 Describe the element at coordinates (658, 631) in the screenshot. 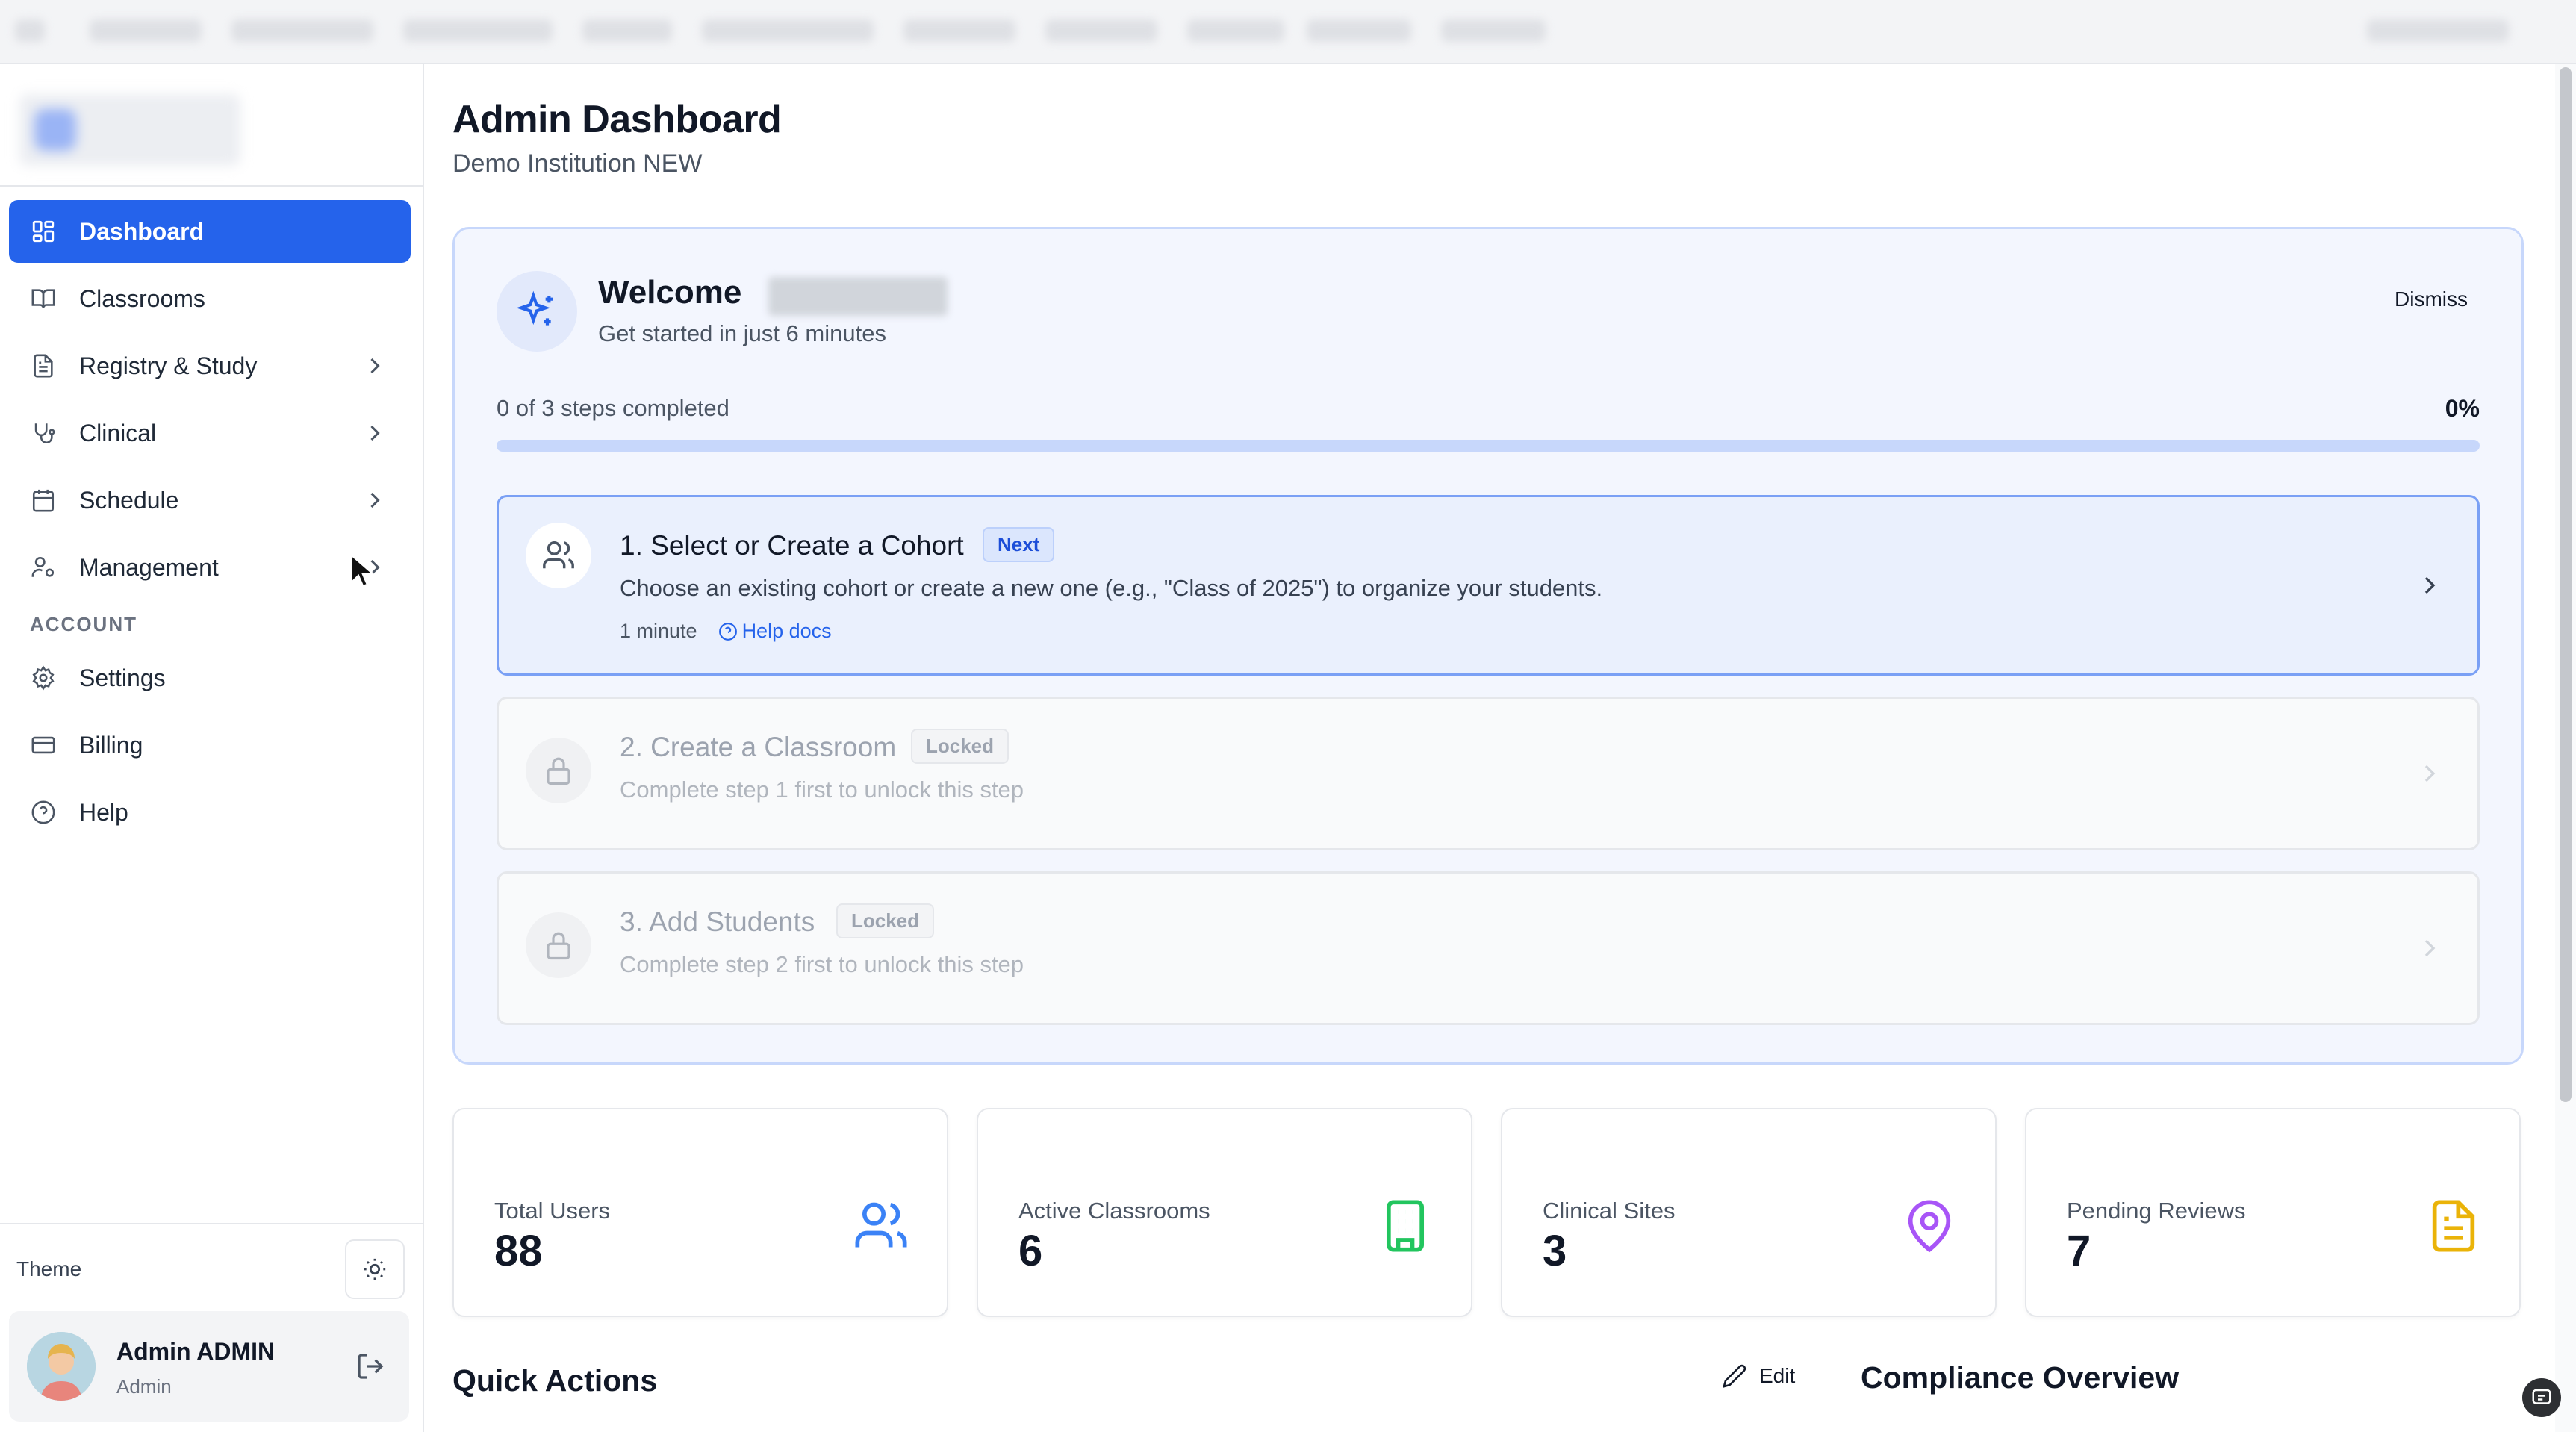

I see `step-duration: 1 minute` at that location.